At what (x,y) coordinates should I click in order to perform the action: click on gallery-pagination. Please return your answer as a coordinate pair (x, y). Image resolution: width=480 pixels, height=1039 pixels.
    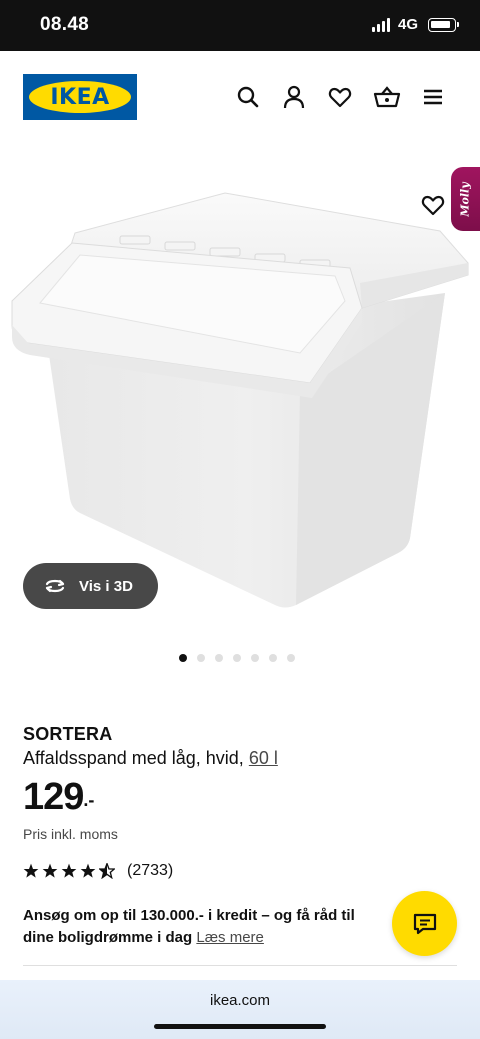
    Looking at the image, I should click on (237, 658).